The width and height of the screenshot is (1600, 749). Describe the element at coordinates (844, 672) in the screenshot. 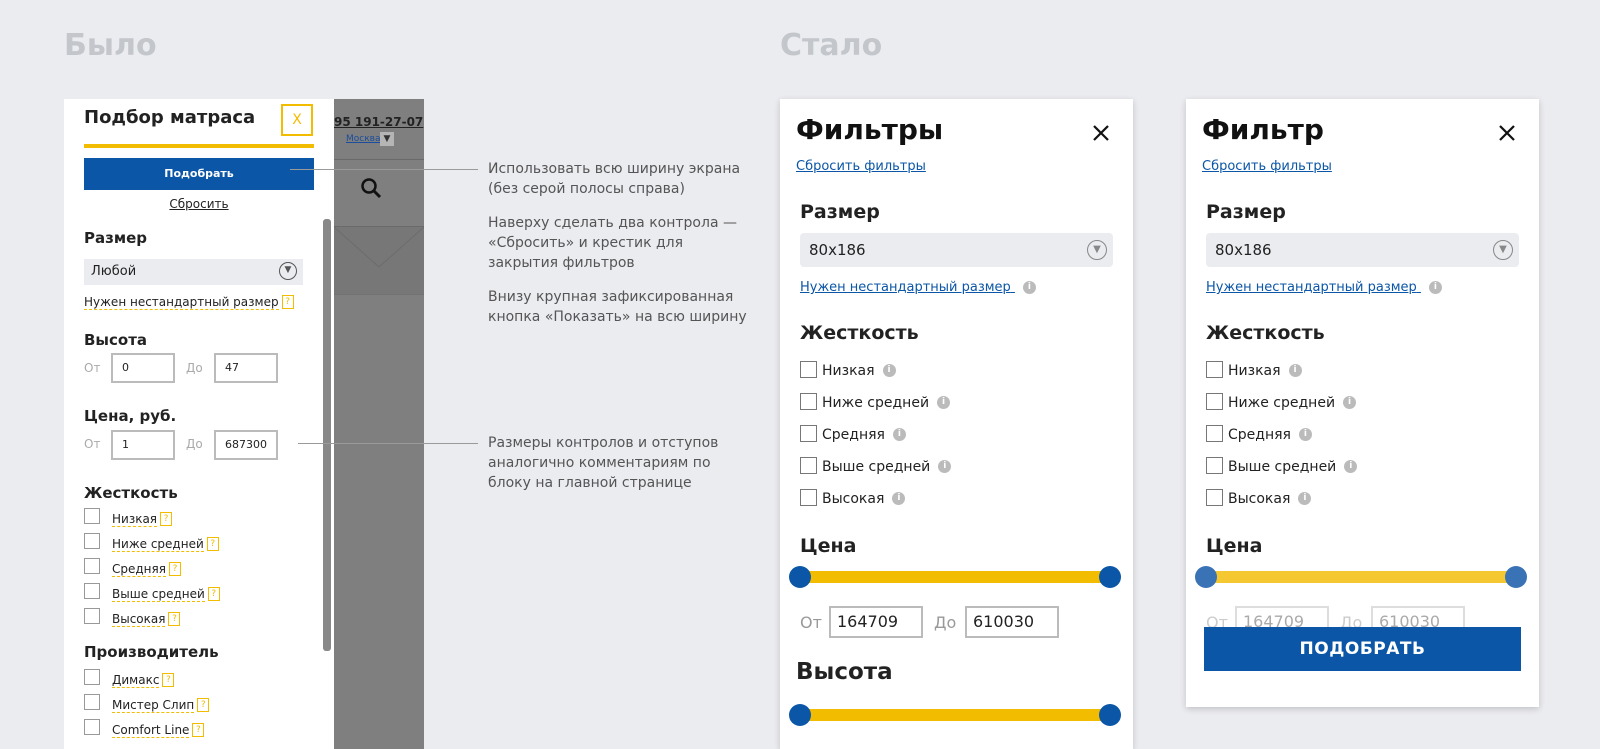

I see `panel-a-height-heading: Высота` at that location.